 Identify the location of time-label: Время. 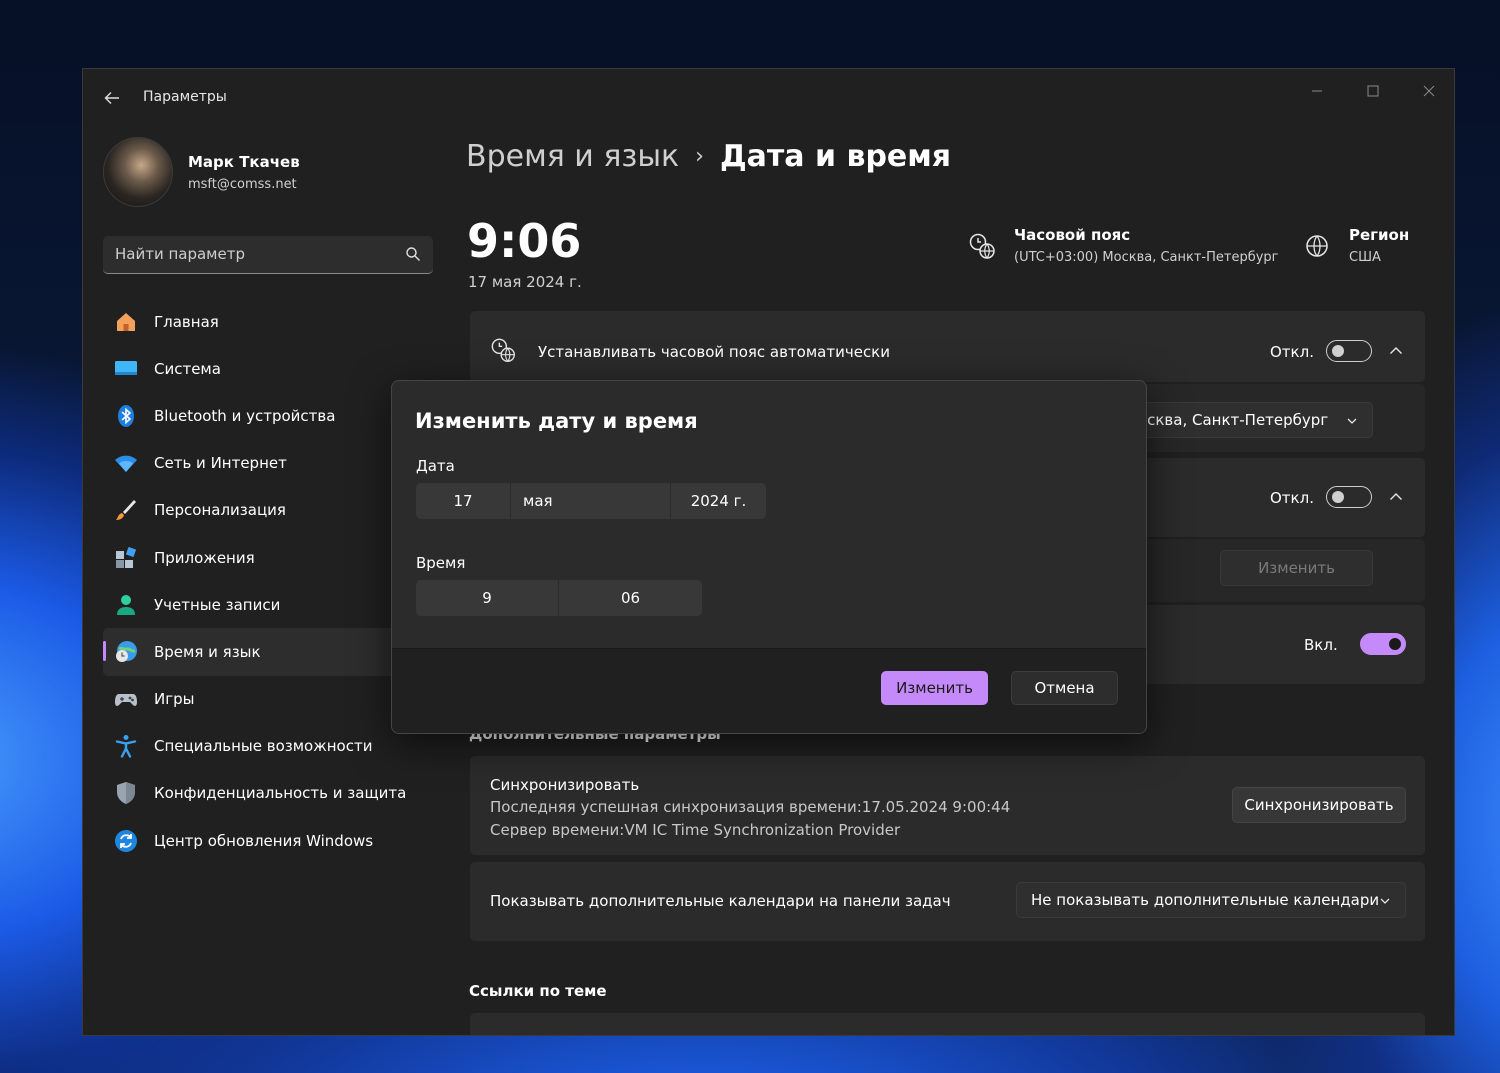
(441, 563).